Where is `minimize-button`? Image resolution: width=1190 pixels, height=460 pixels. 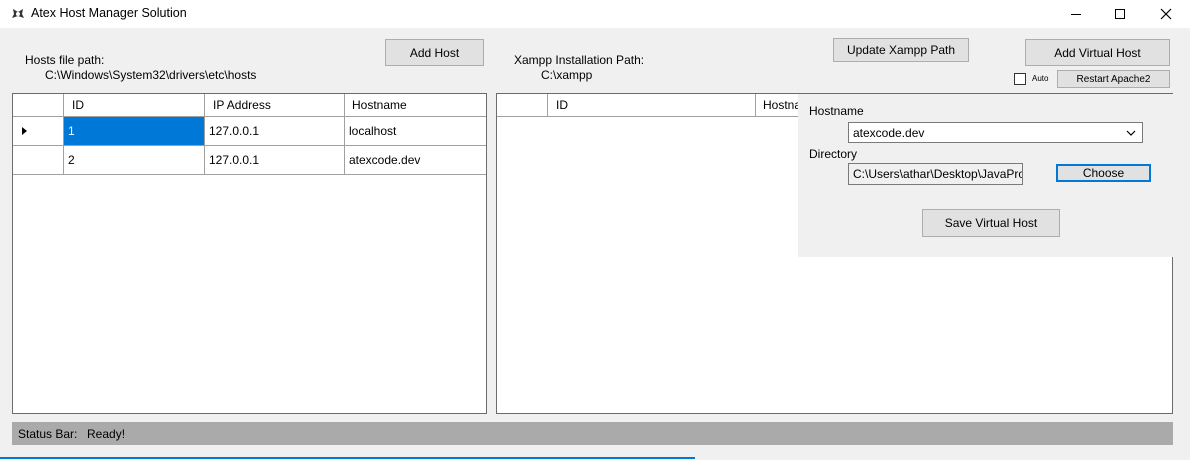
minimize-button is located at coordinates (1076, 14).